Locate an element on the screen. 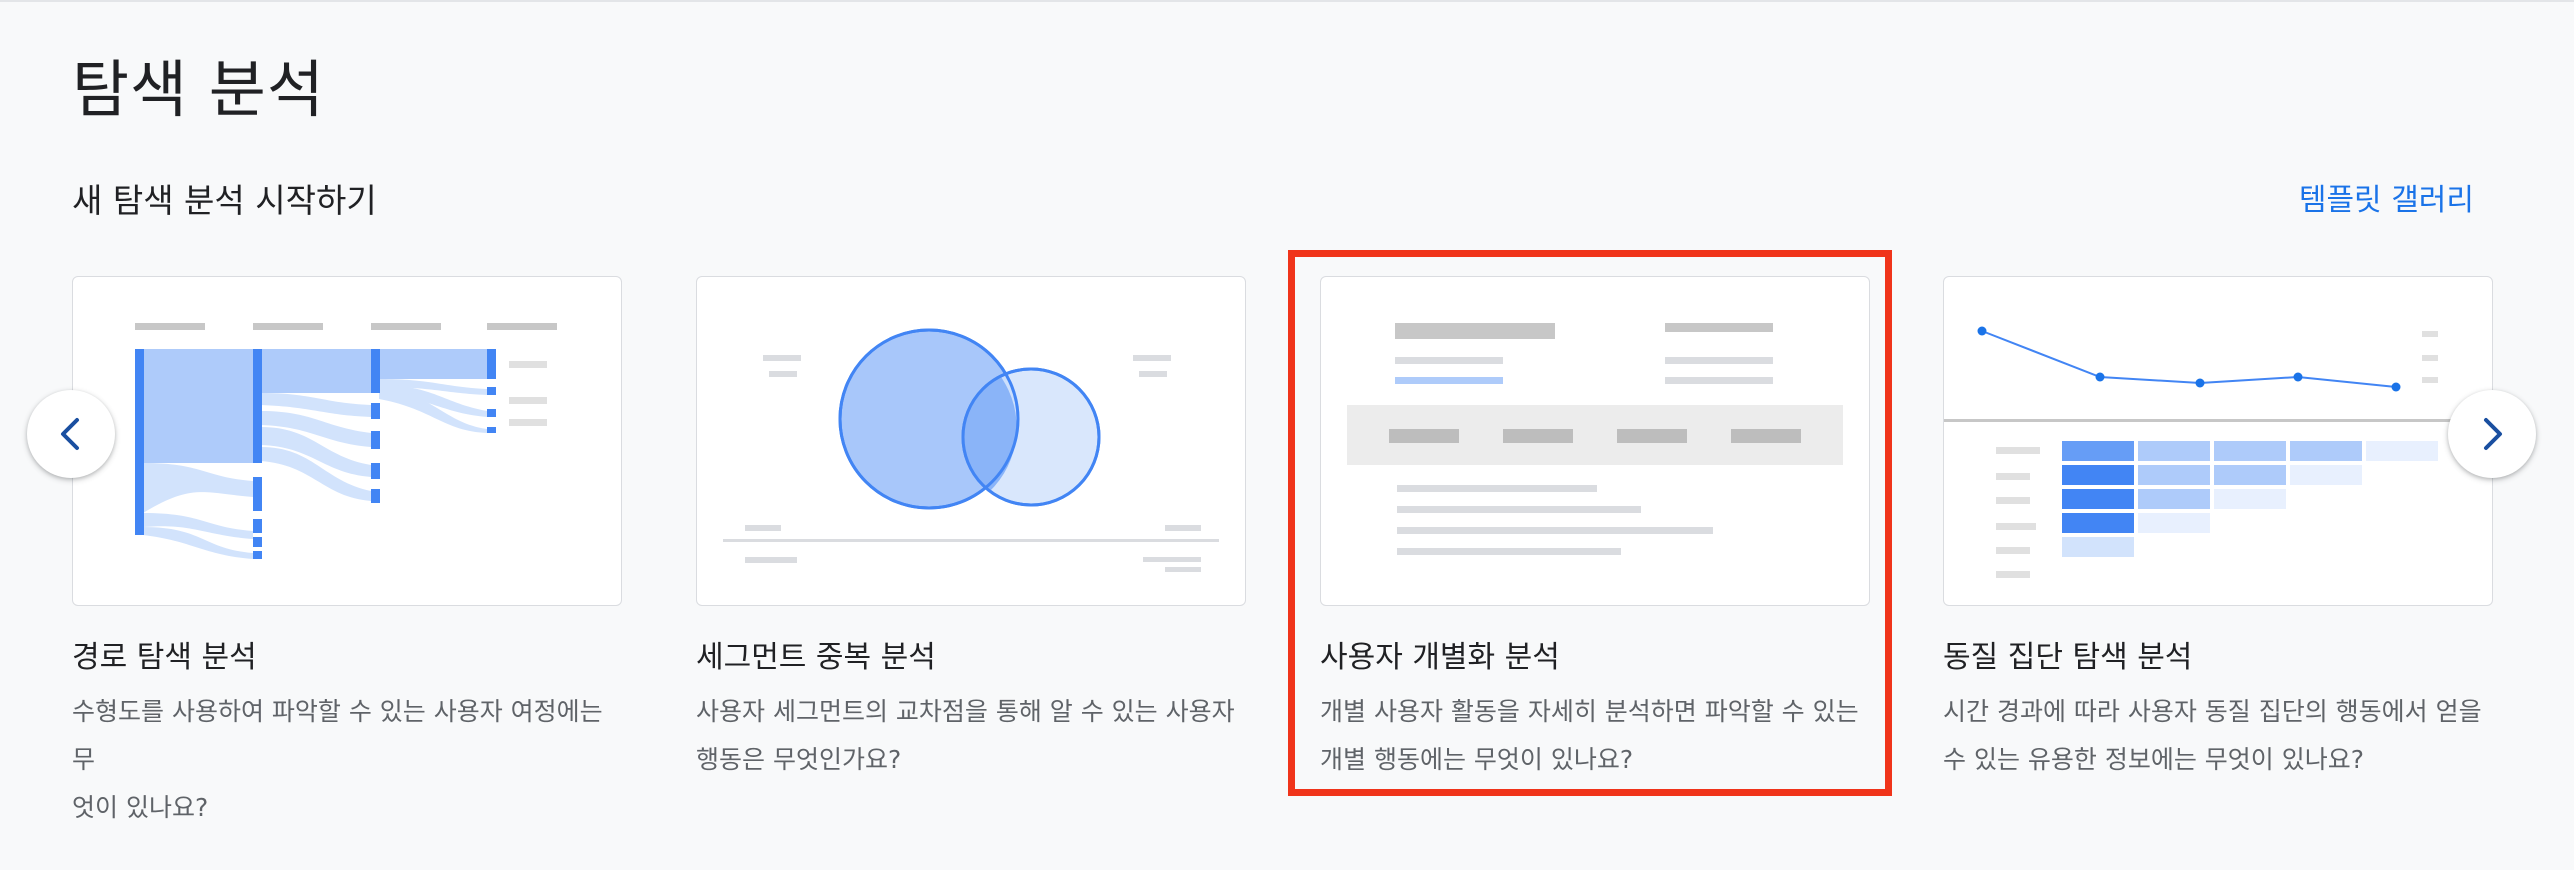 This screenshot has height=870, width=2574. card-description-line: 수형도를 사용하여 파악할 수 있는 사용자 여정에는 무 is located at coordinates (337, 735).